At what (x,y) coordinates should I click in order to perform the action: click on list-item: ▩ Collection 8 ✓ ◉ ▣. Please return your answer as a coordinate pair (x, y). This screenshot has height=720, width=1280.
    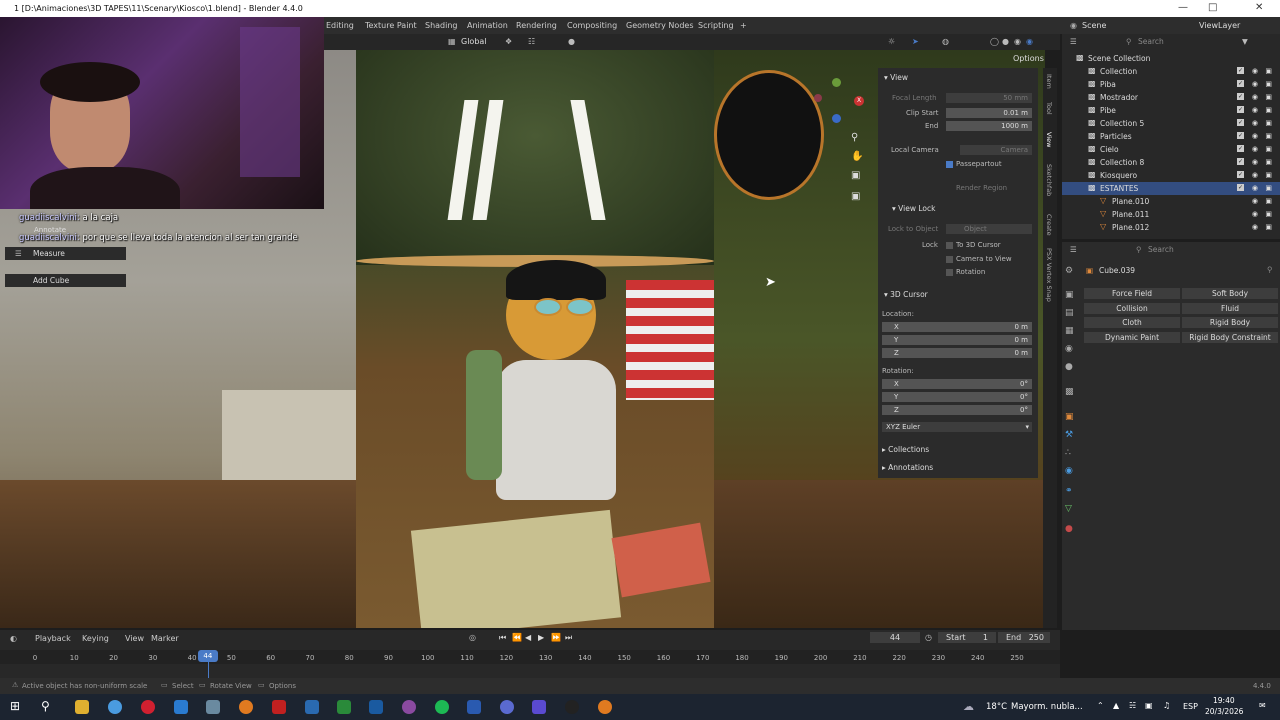
    Looking at the image, I should click on (1171, 162).